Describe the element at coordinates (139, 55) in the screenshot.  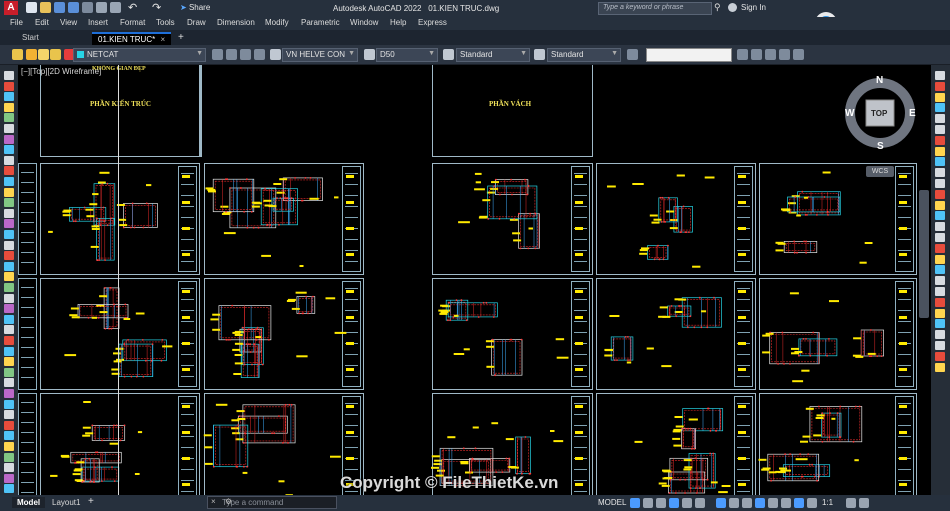
I see `layer-dropdown: NETCAT ▼` at that location.